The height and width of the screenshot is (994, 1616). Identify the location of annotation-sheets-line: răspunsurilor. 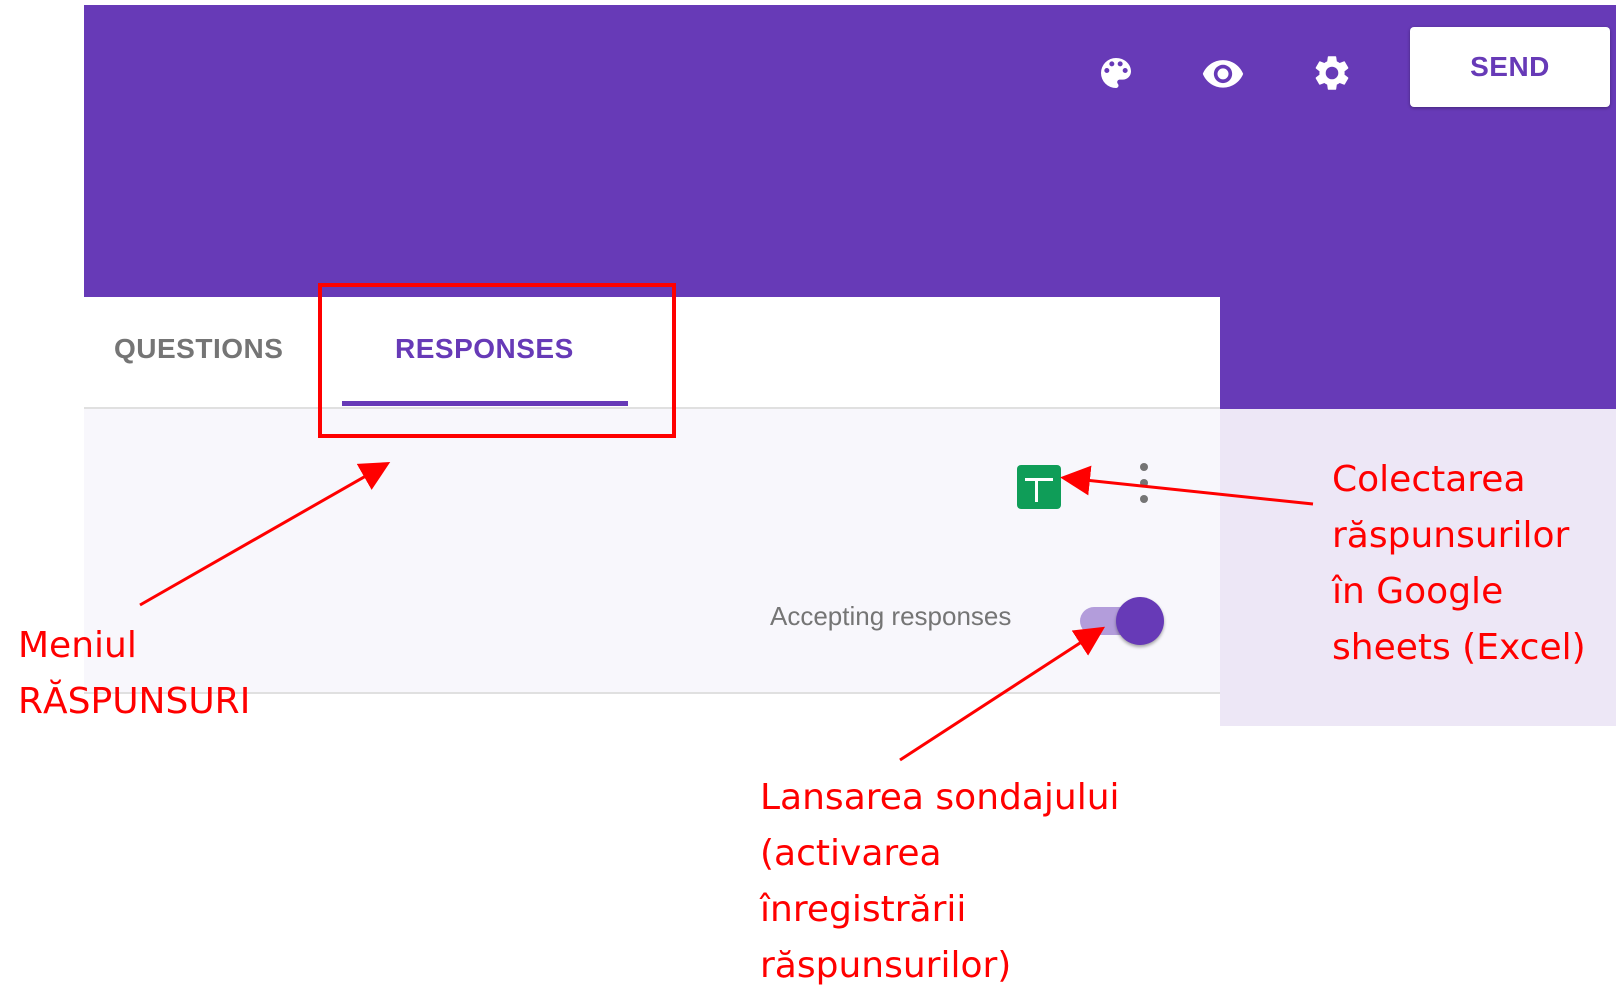
(1451, 535).